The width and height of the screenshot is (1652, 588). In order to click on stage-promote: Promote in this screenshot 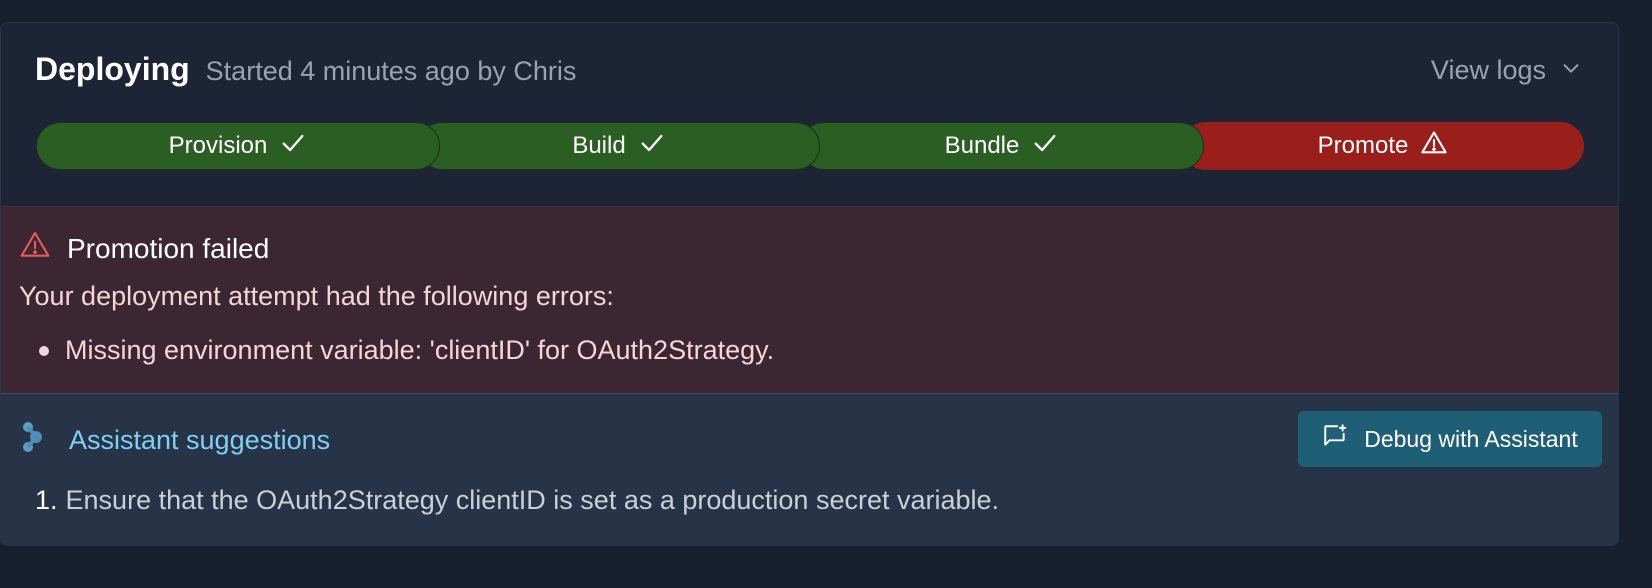, I will do `click(1383, 146)`.